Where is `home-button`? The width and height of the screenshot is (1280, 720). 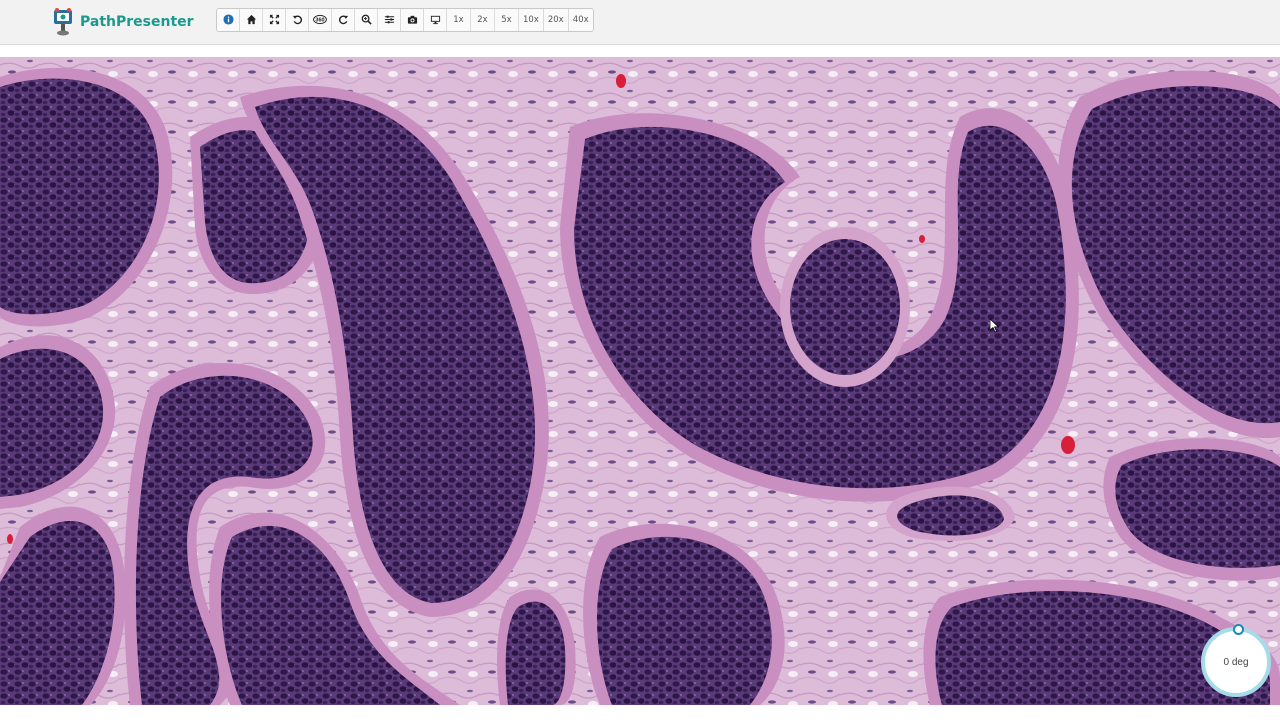 home-button is located at coordinates (251, 20).